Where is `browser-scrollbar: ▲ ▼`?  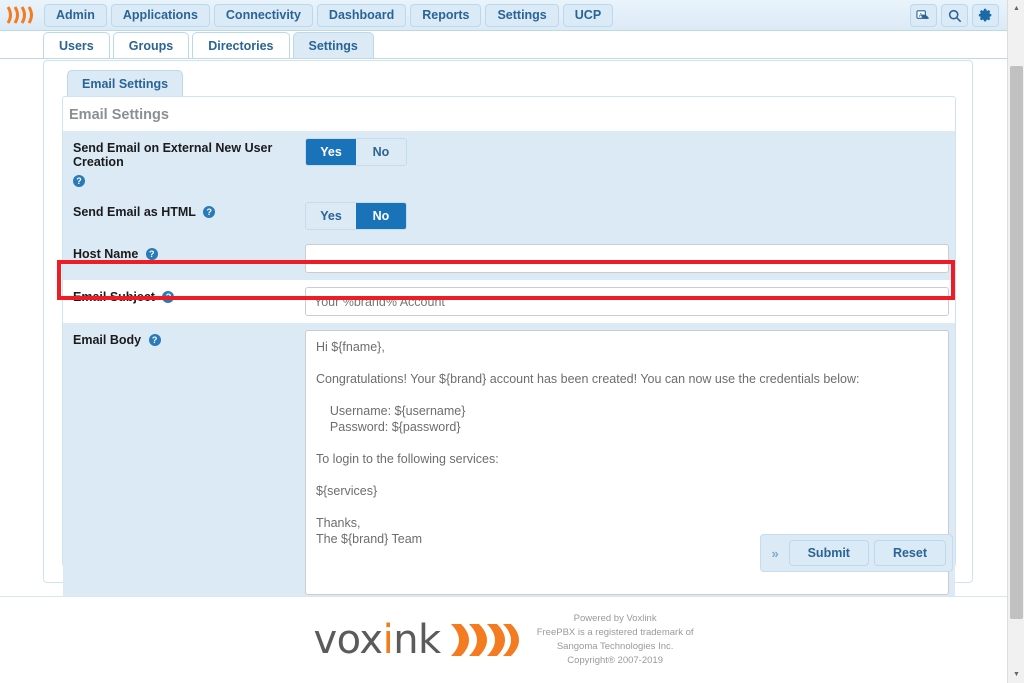 browser-scrollbar: ▲ ▼ is located at coordinates (1015, 341).